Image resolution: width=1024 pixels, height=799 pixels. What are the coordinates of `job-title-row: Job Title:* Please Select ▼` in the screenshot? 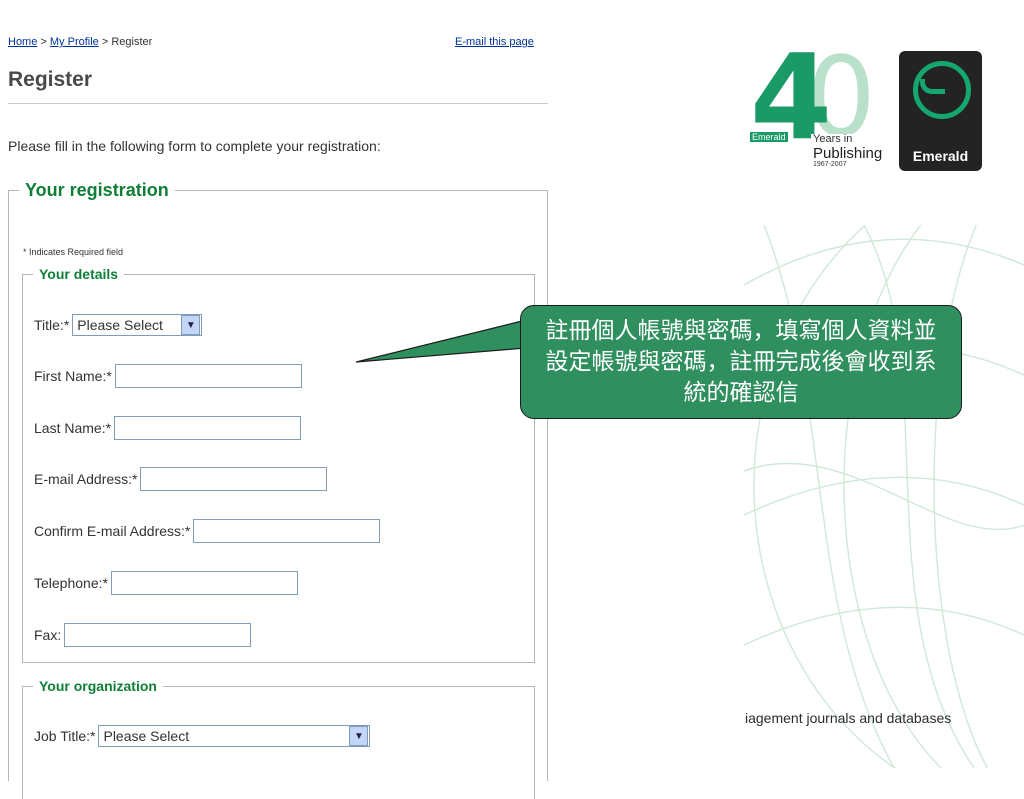 It's located at (202, 736).